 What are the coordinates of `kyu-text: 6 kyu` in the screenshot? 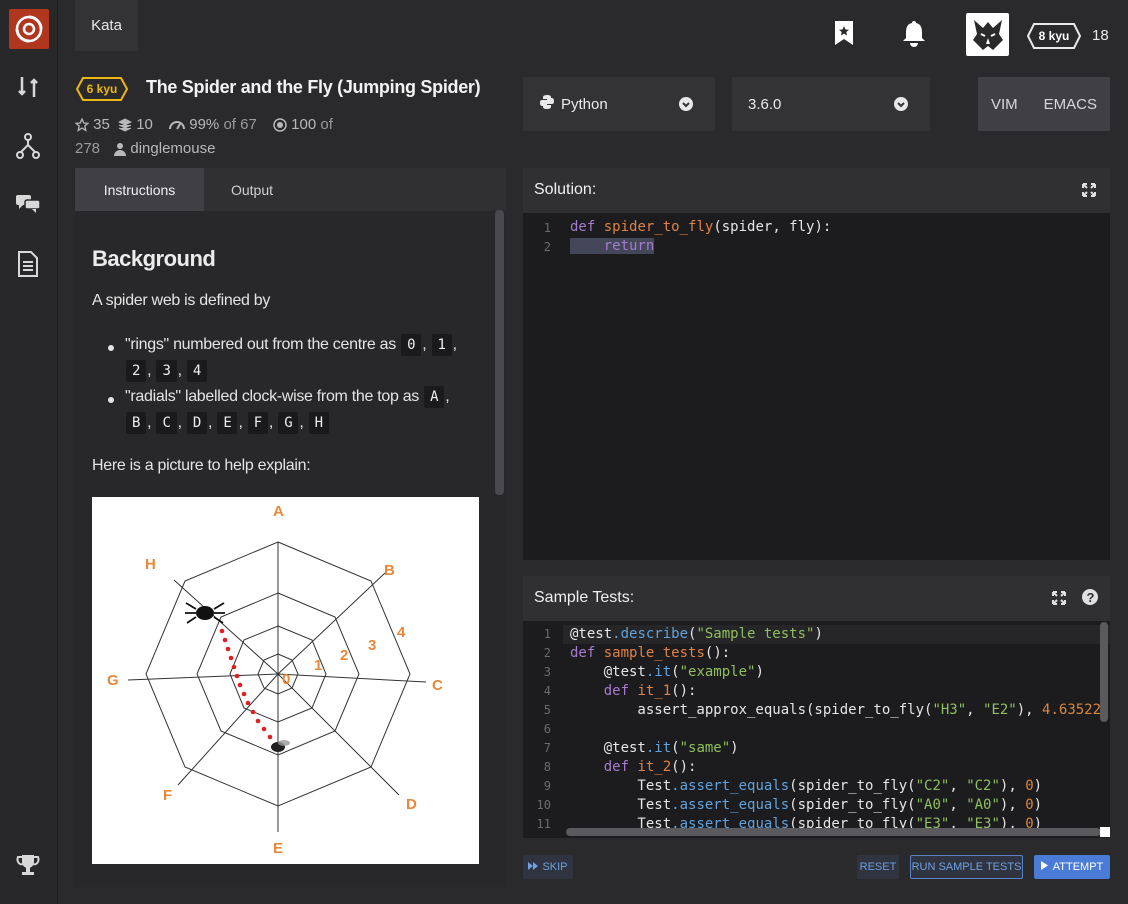 It's located at (102, 89).